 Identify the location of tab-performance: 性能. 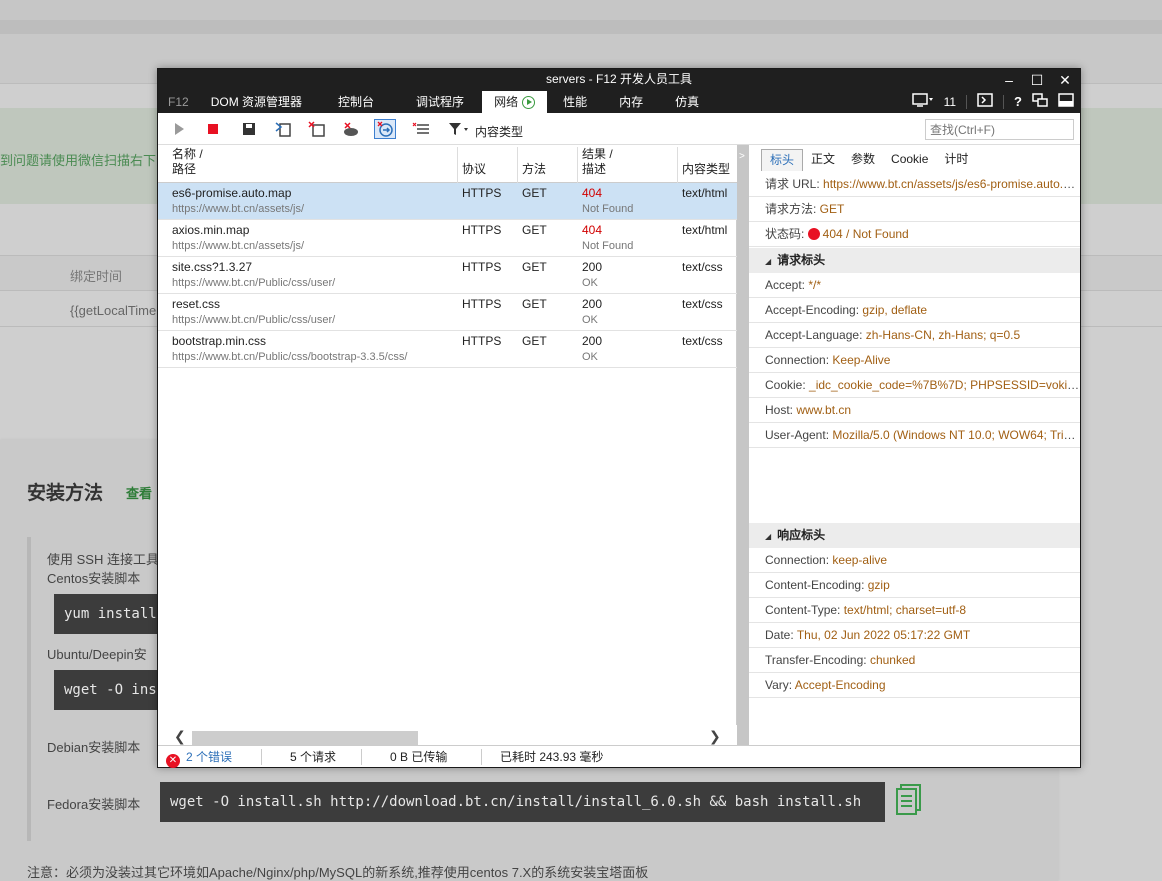
(575, 102).